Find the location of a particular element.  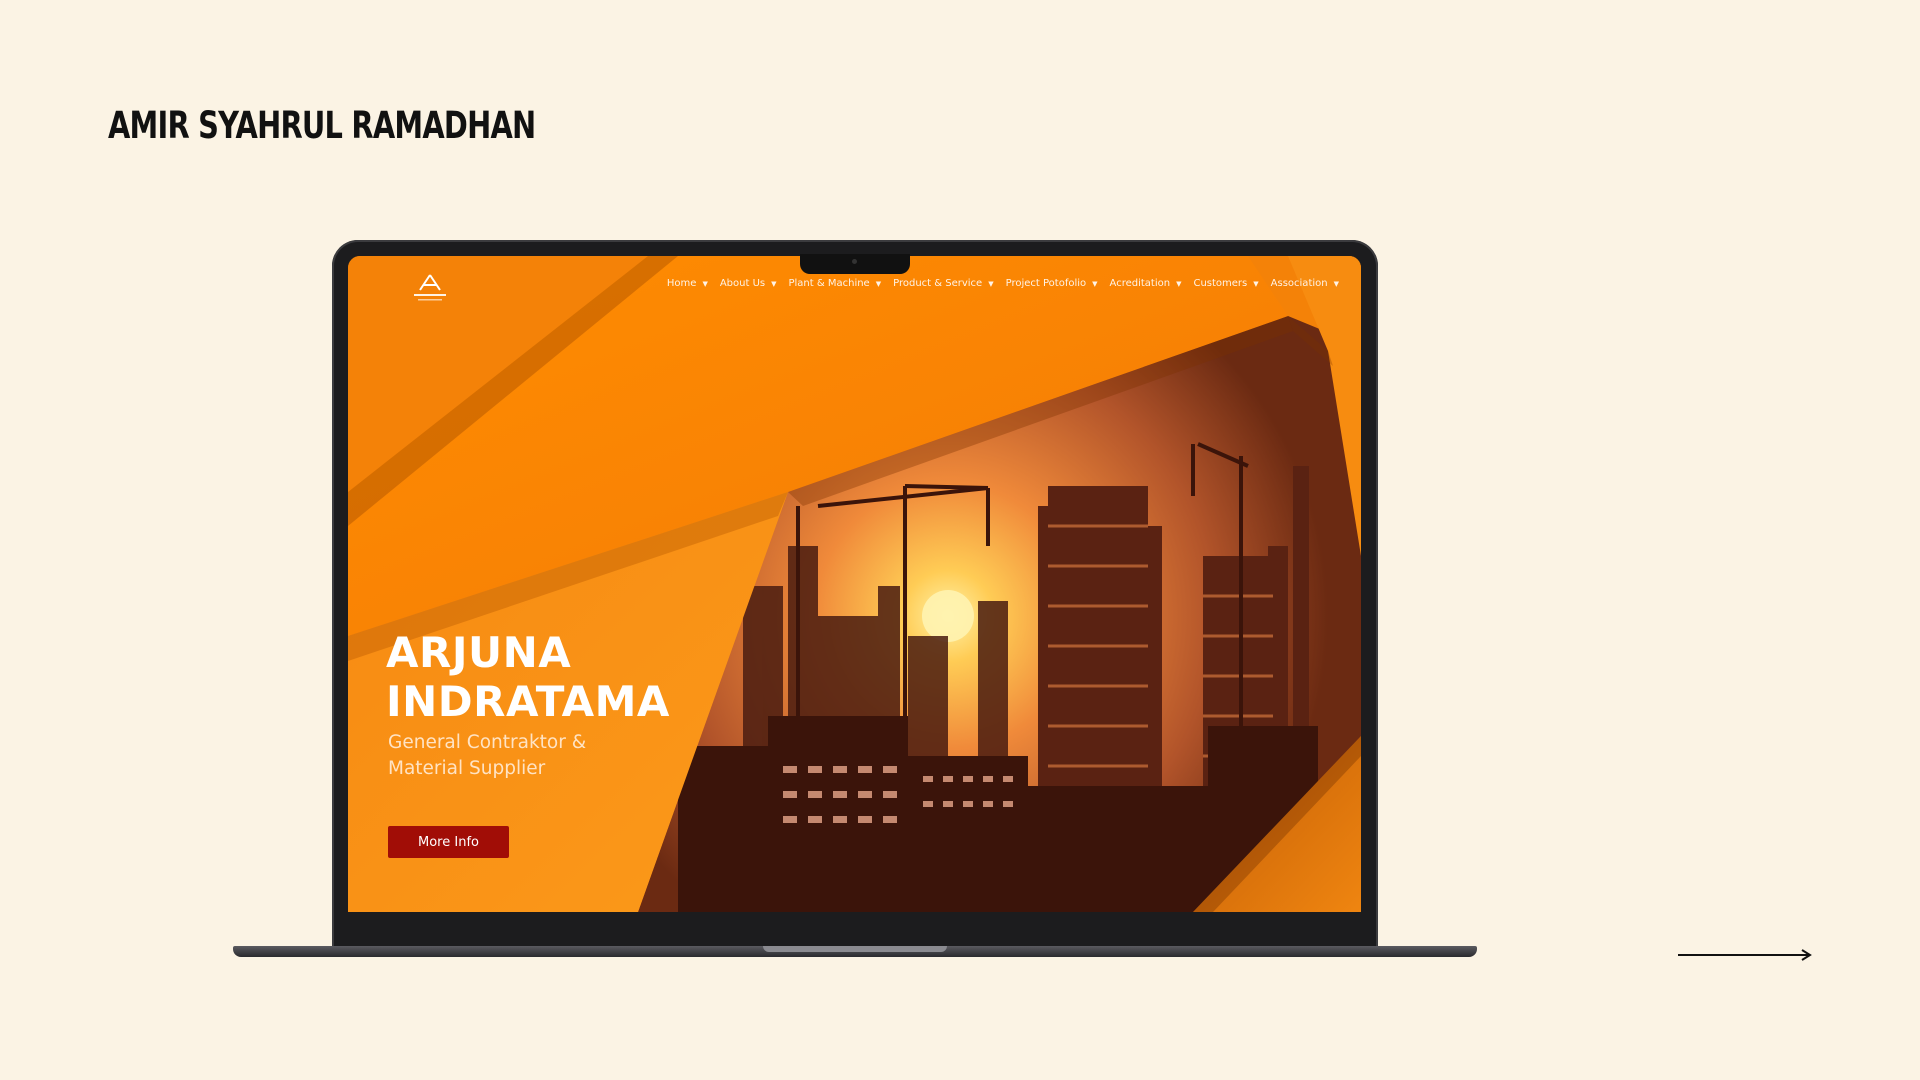

hero-subtitle-line: Material Supplier is located at coordinates (467, 768).